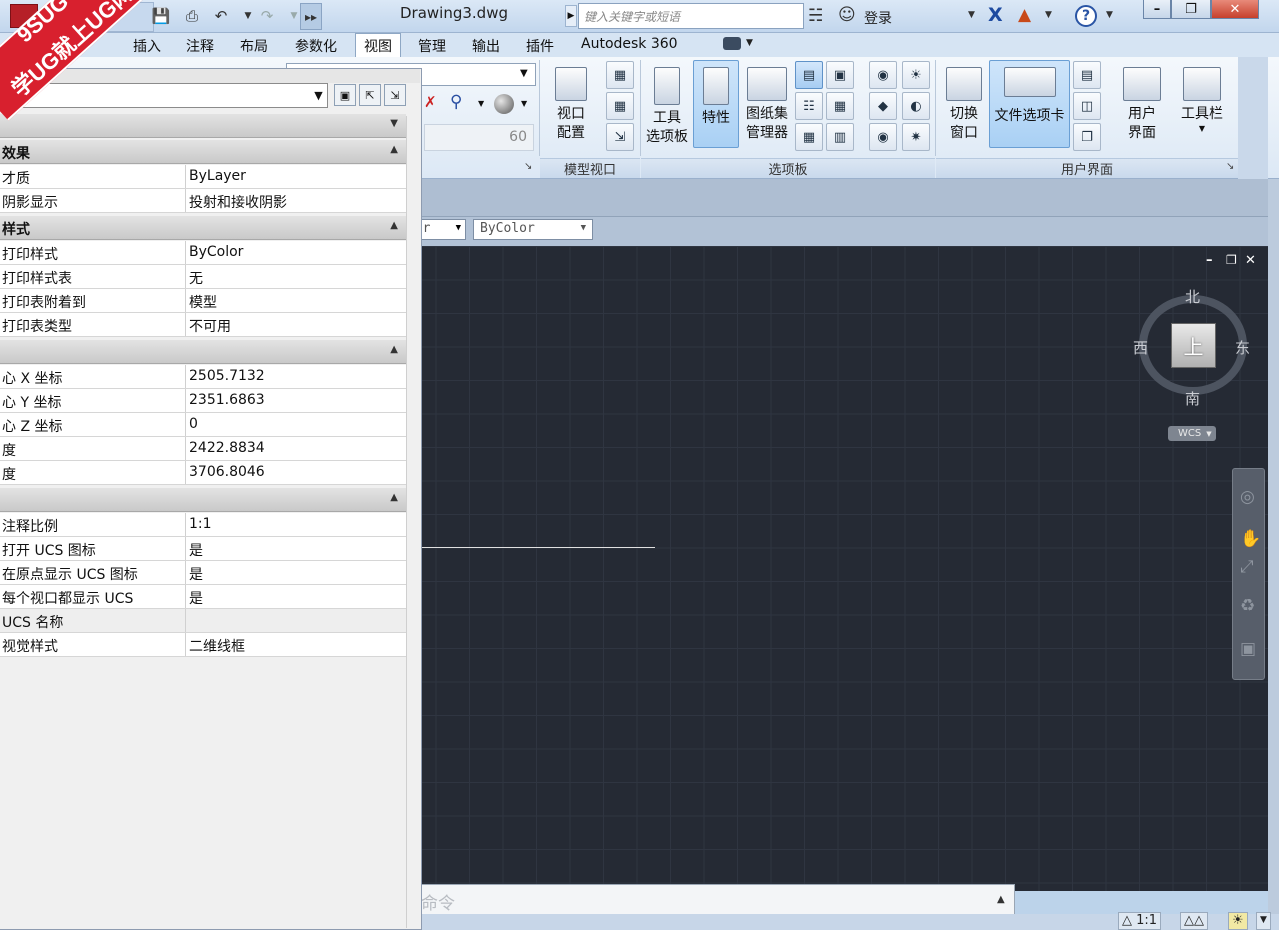 This screenshot has height=930, width=1279. What do you see at coordinates (809, 75) in the screenshot?
I see `command-line-icon: ▤` at bounding box center [809, 75].